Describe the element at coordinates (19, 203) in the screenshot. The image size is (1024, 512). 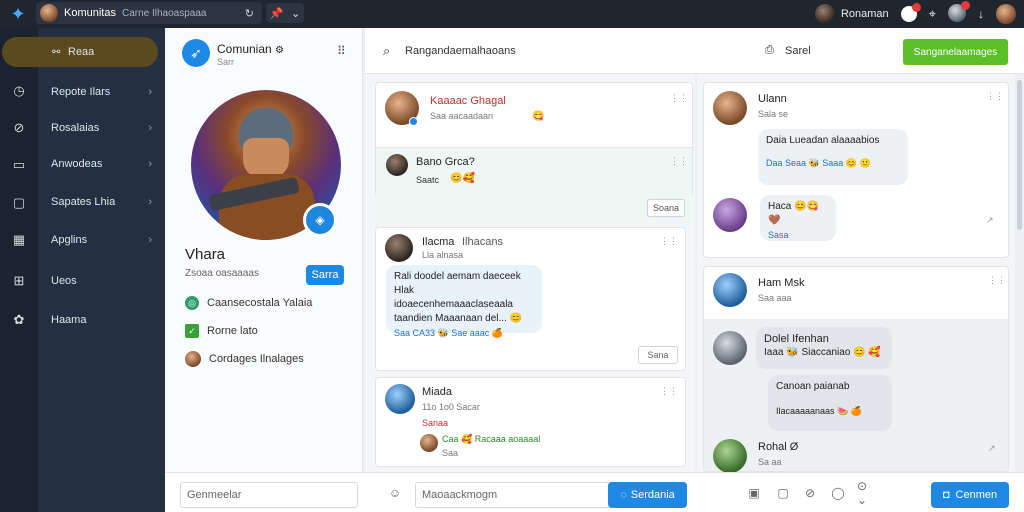
I see `document-icon: ▢` at that location.